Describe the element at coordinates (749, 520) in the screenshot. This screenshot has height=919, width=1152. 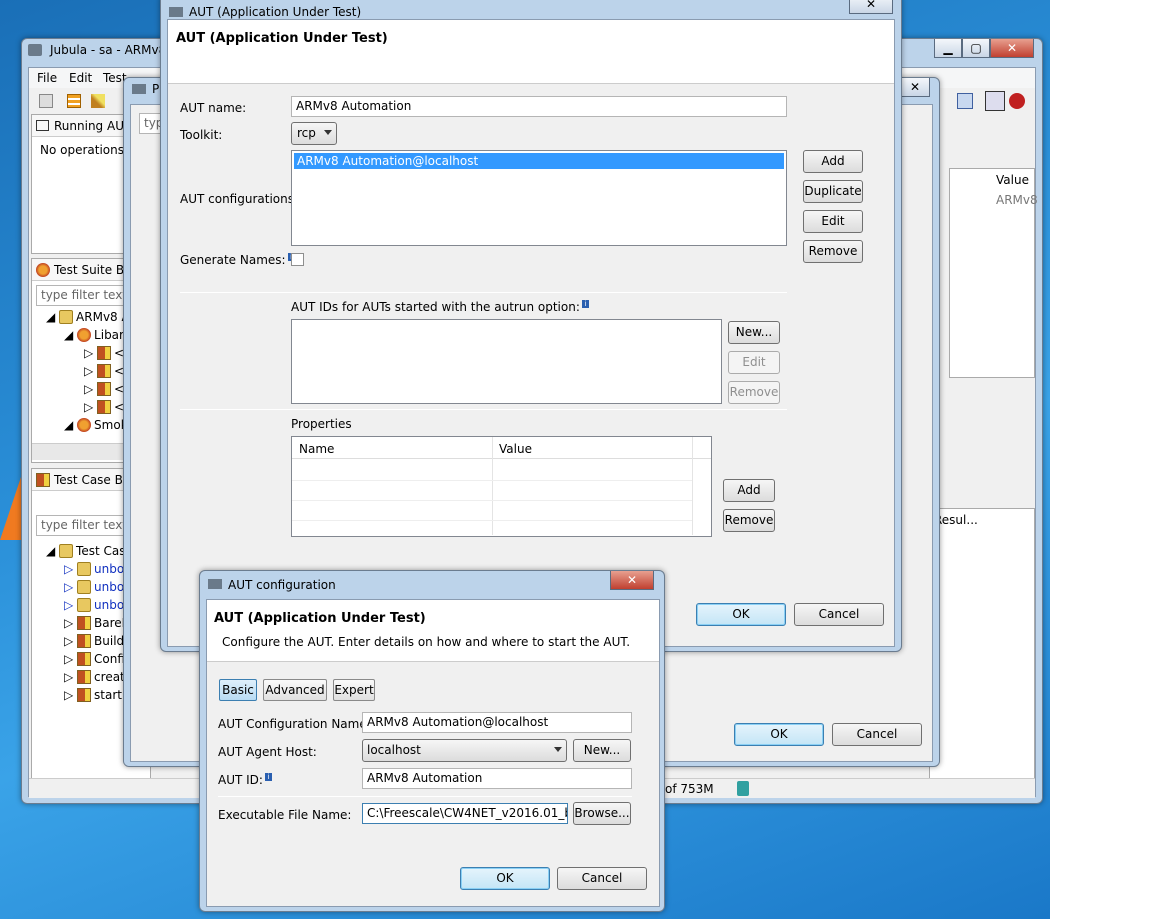
I see `prop-remove-button: Remove` at that location.